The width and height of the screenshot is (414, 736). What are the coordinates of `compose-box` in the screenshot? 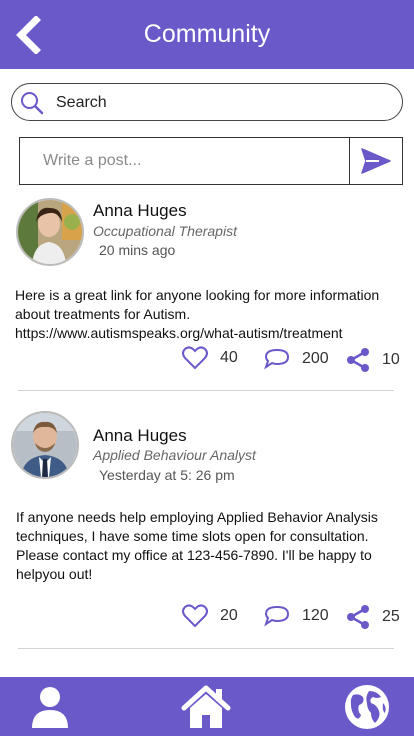 It's located at (211, 161).